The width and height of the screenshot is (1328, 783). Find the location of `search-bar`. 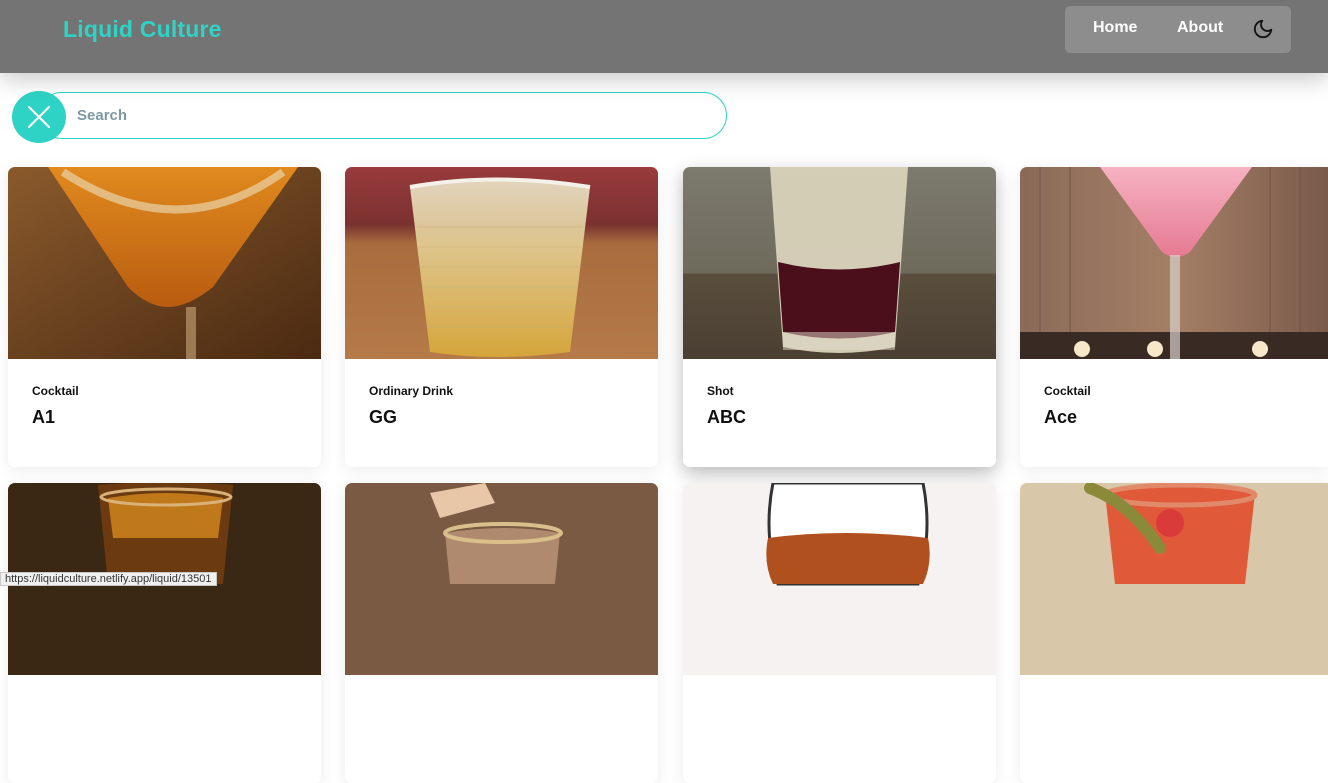

search-bar is located at coordinates (370, 117).